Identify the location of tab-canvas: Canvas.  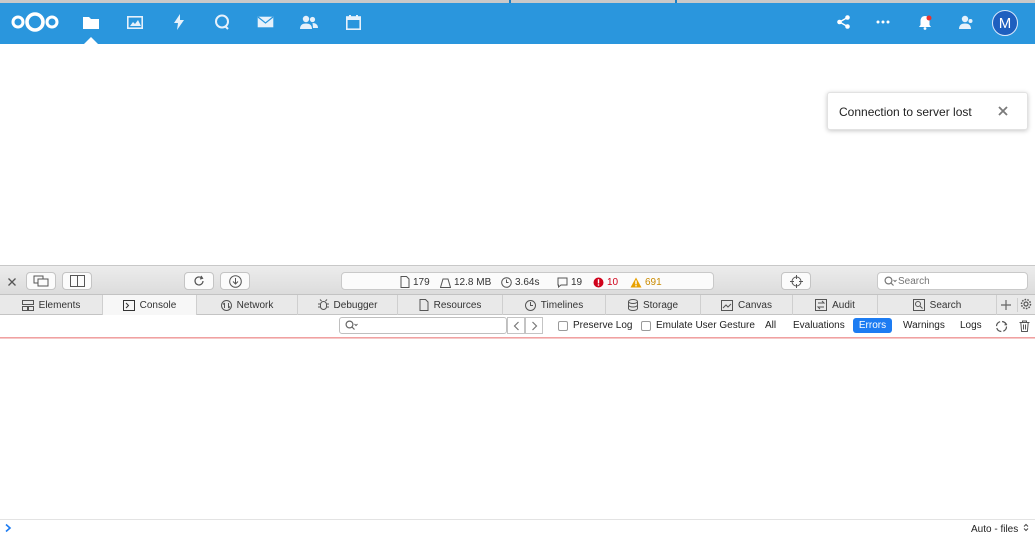
(747, 305).